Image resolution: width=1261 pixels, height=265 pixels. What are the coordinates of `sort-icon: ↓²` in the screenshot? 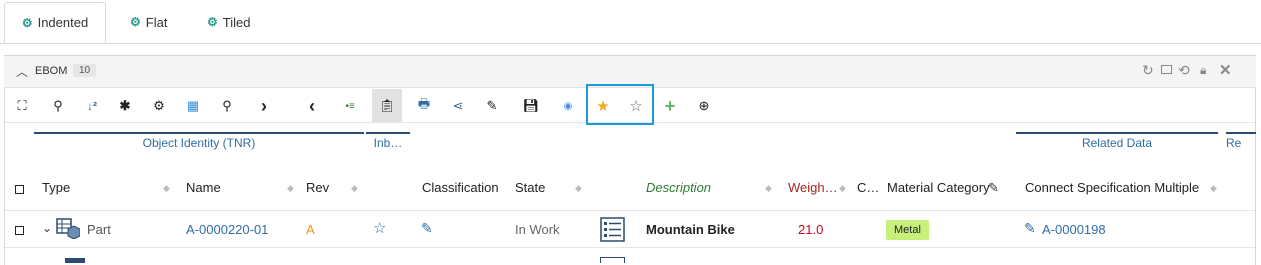 It's located at (92, 106).